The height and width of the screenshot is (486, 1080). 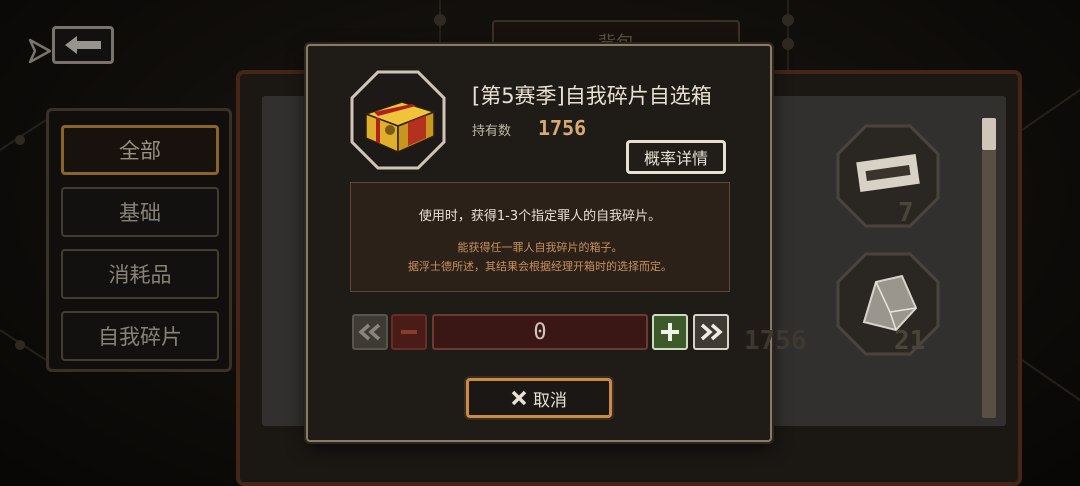 I want to click on decrease-max-button, so click(x=370, y=332).